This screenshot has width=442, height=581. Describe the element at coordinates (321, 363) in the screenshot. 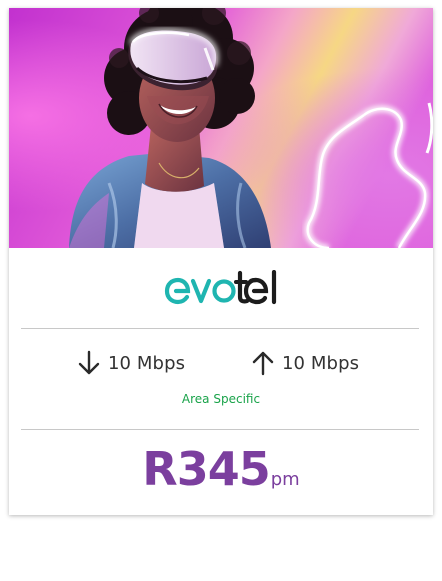

I see `upload-speed-label: 10 Mbps` at that location.